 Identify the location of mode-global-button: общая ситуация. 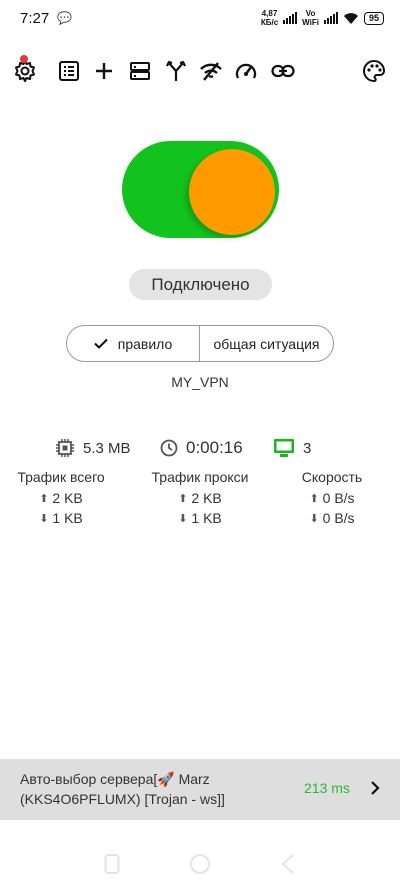
(266, 343).